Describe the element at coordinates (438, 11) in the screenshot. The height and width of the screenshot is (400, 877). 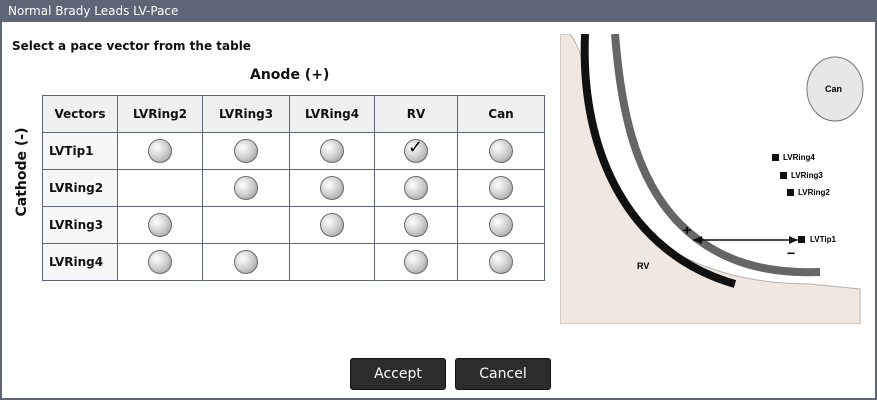
I see `window-title-bar: Normal Brady Leads LV-Pace` at that location.